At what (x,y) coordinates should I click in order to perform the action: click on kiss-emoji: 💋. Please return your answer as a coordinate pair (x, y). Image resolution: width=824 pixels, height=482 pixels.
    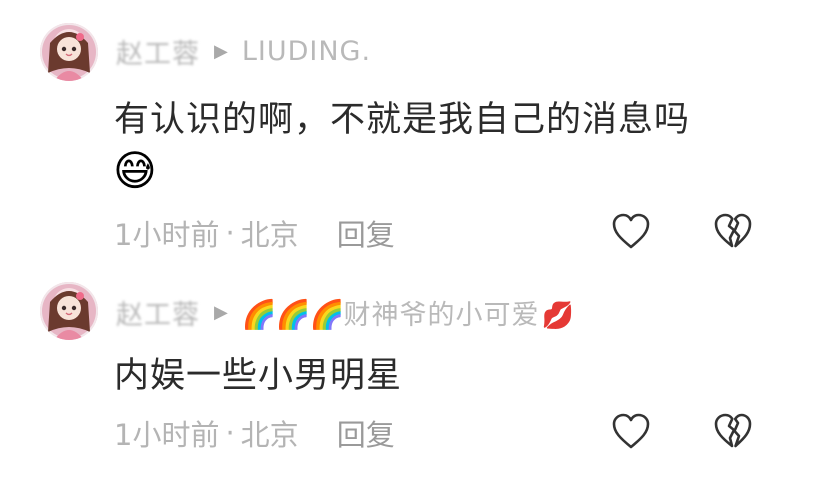
    Looking at the image, I should click on (558, 315).